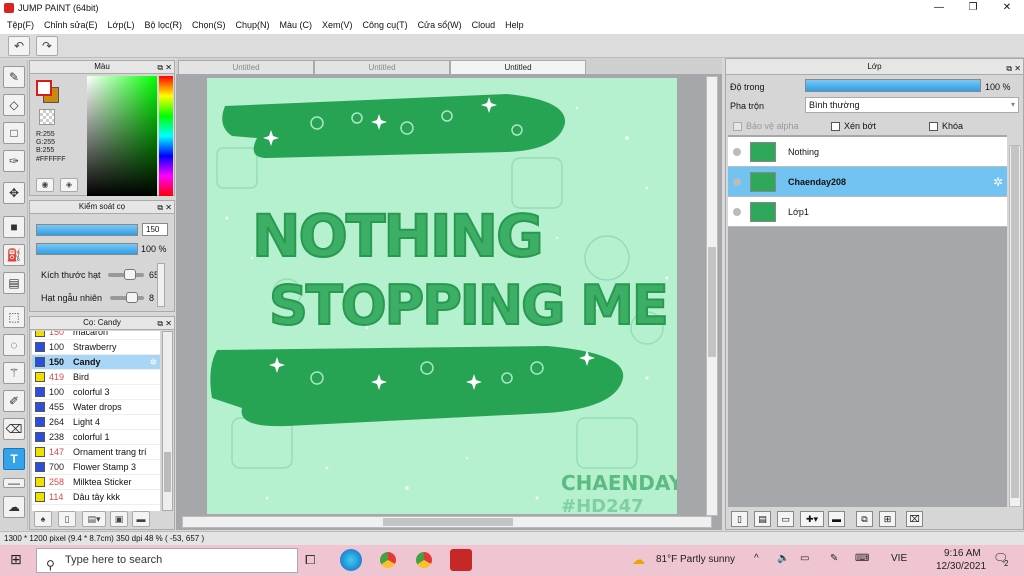 The height and width of the screenshot is (576, 1024). What do you see at coordinates (122, 136) in the screenshot?
I see `saturation-value-picker` at bounding box center [122, 136].